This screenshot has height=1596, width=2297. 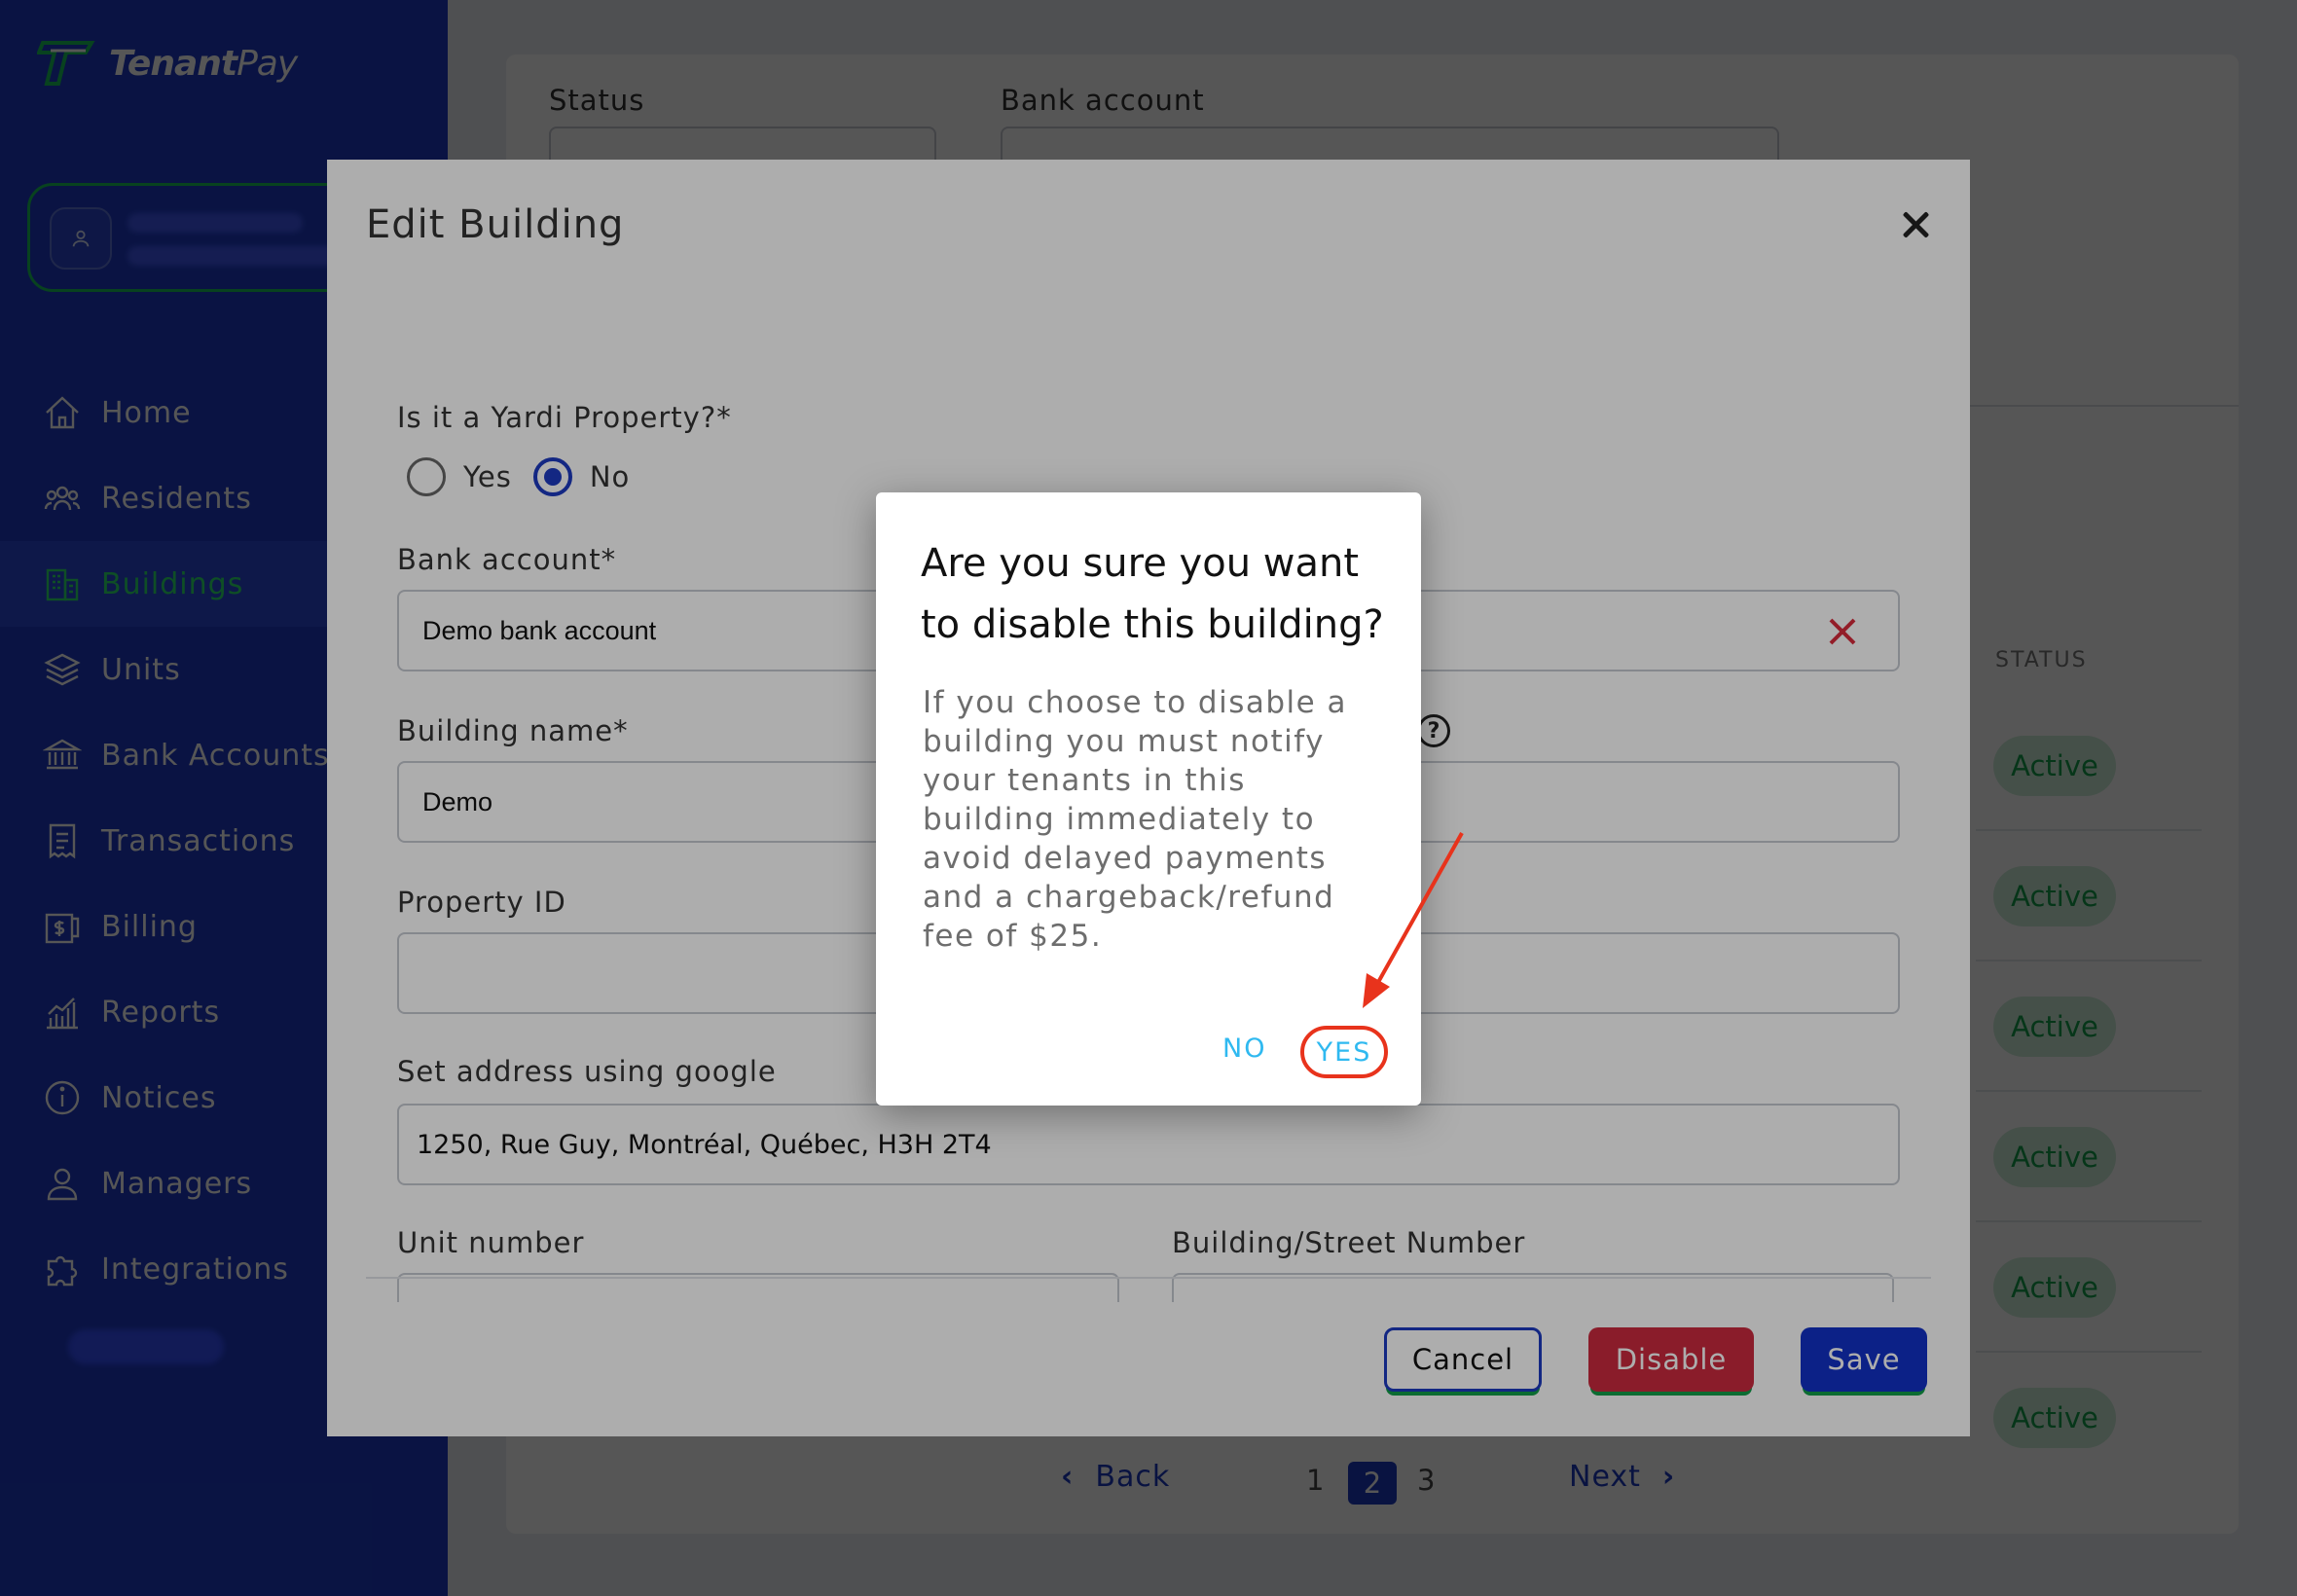 I want to click on yes-button: YES, so click(x=1344, y=1052).